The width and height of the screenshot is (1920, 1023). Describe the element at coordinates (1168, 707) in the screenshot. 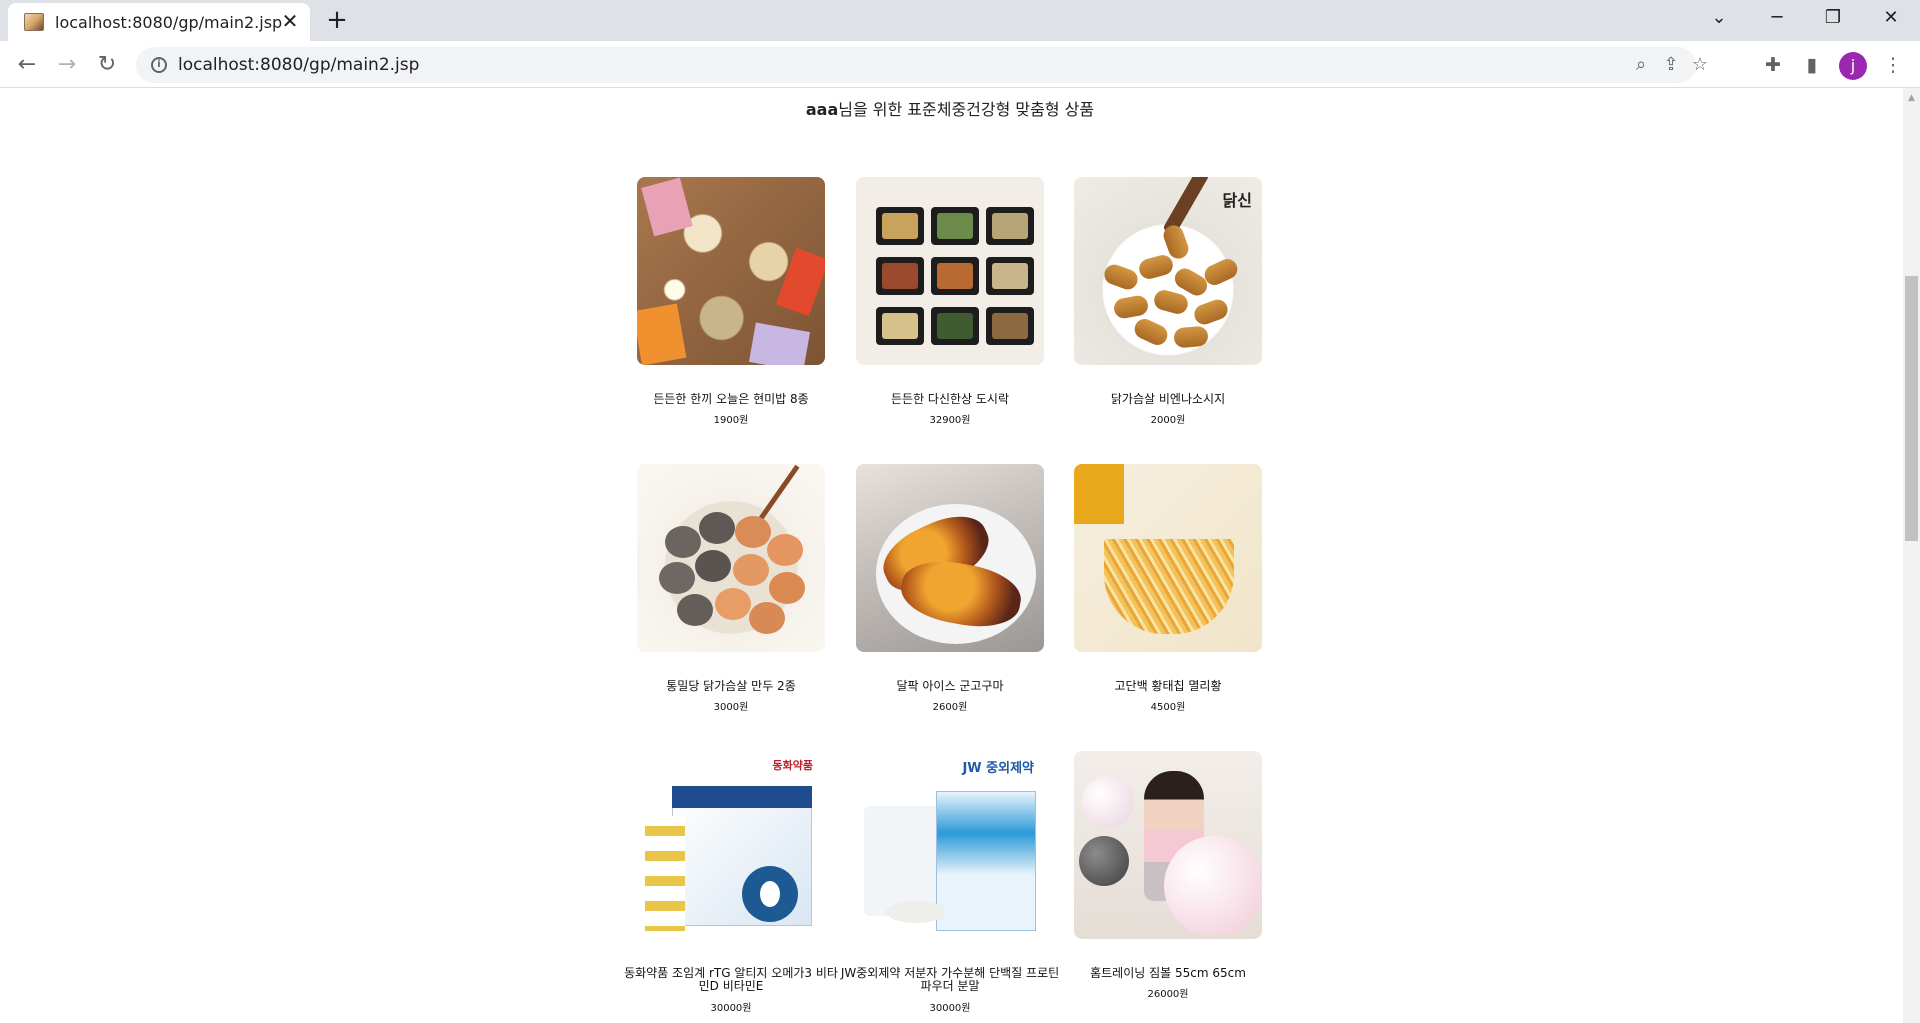

I see `product-price: 4500원` at that location.